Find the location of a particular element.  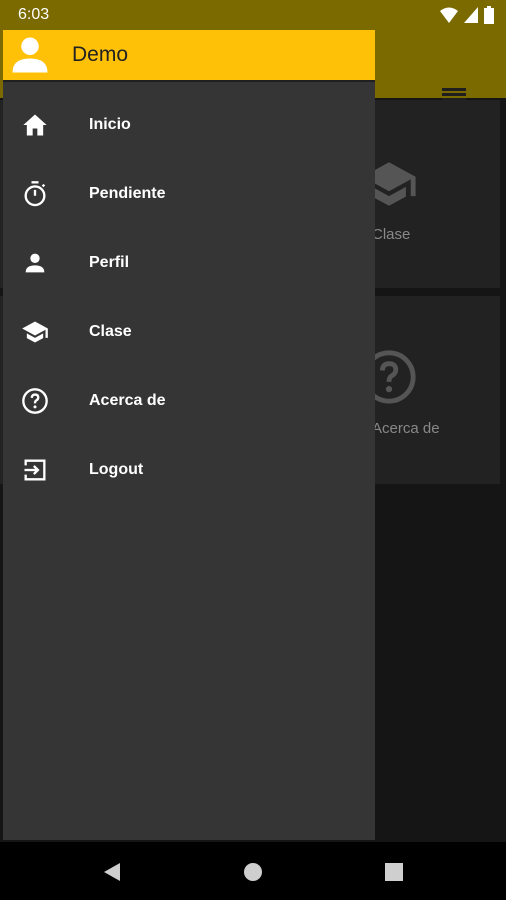

drawer-item-label: Logout is located at coordinates (116, 469).